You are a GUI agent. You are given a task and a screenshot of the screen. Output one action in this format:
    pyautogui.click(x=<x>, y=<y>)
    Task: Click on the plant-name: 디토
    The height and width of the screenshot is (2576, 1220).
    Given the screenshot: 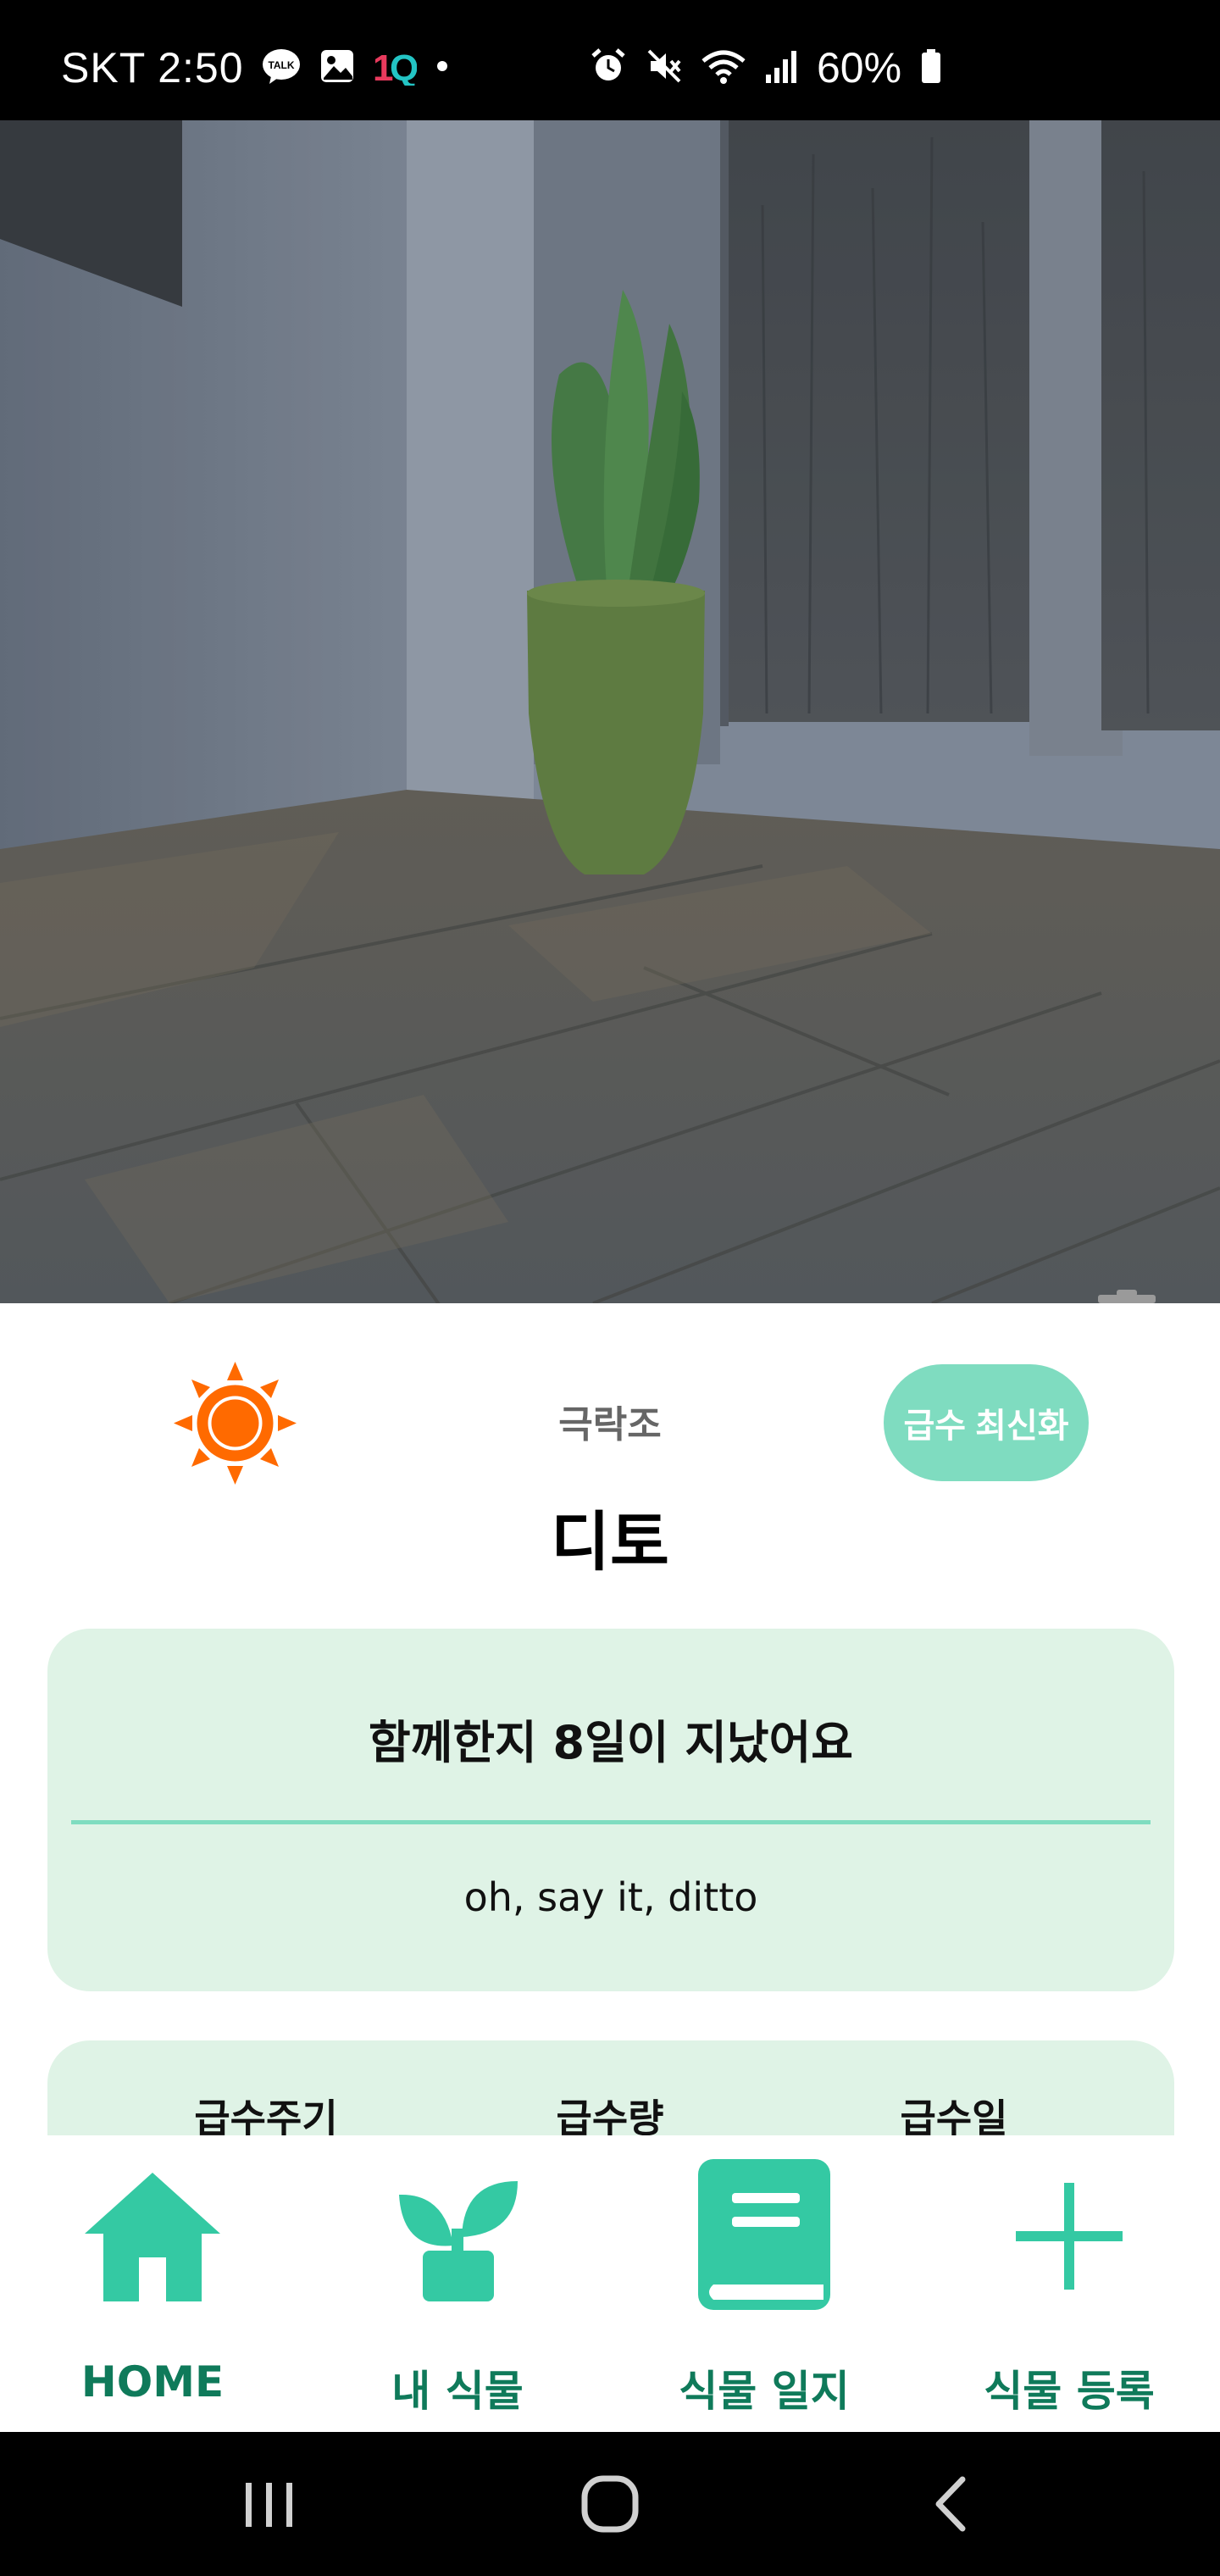 What is the action you would take?
    pyautogui.click(x=610, y=1541)
    